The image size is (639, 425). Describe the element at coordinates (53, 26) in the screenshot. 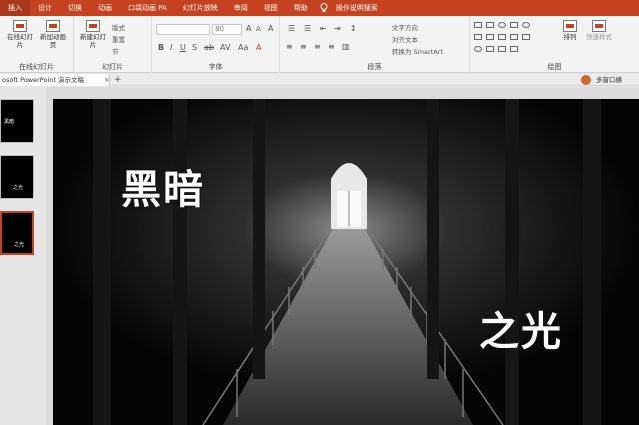

I see `animation-page-icon` at that location.